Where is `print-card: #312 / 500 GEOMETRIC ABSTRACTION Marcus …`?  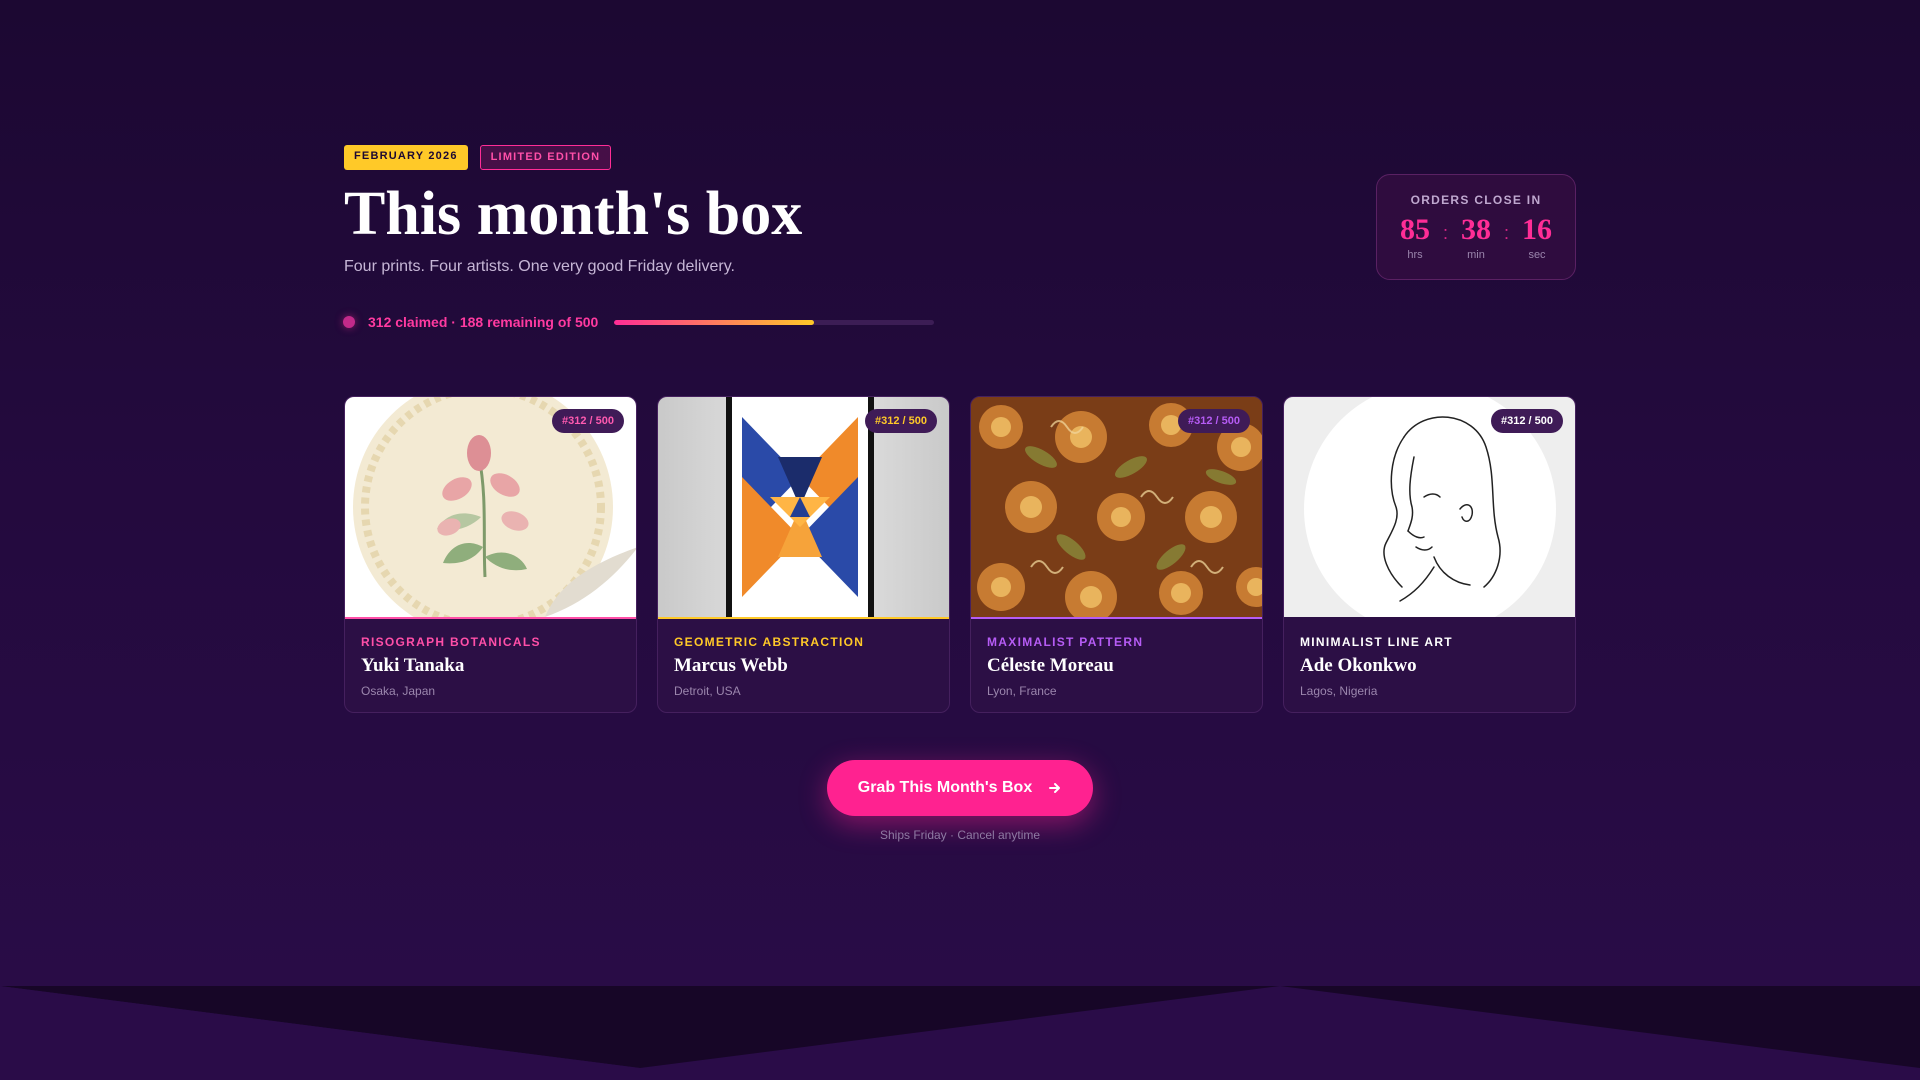 print-card: #312 / 500 GEOMETRIC ABSTRACTION Marcus … is located at coordinates (803, 554).